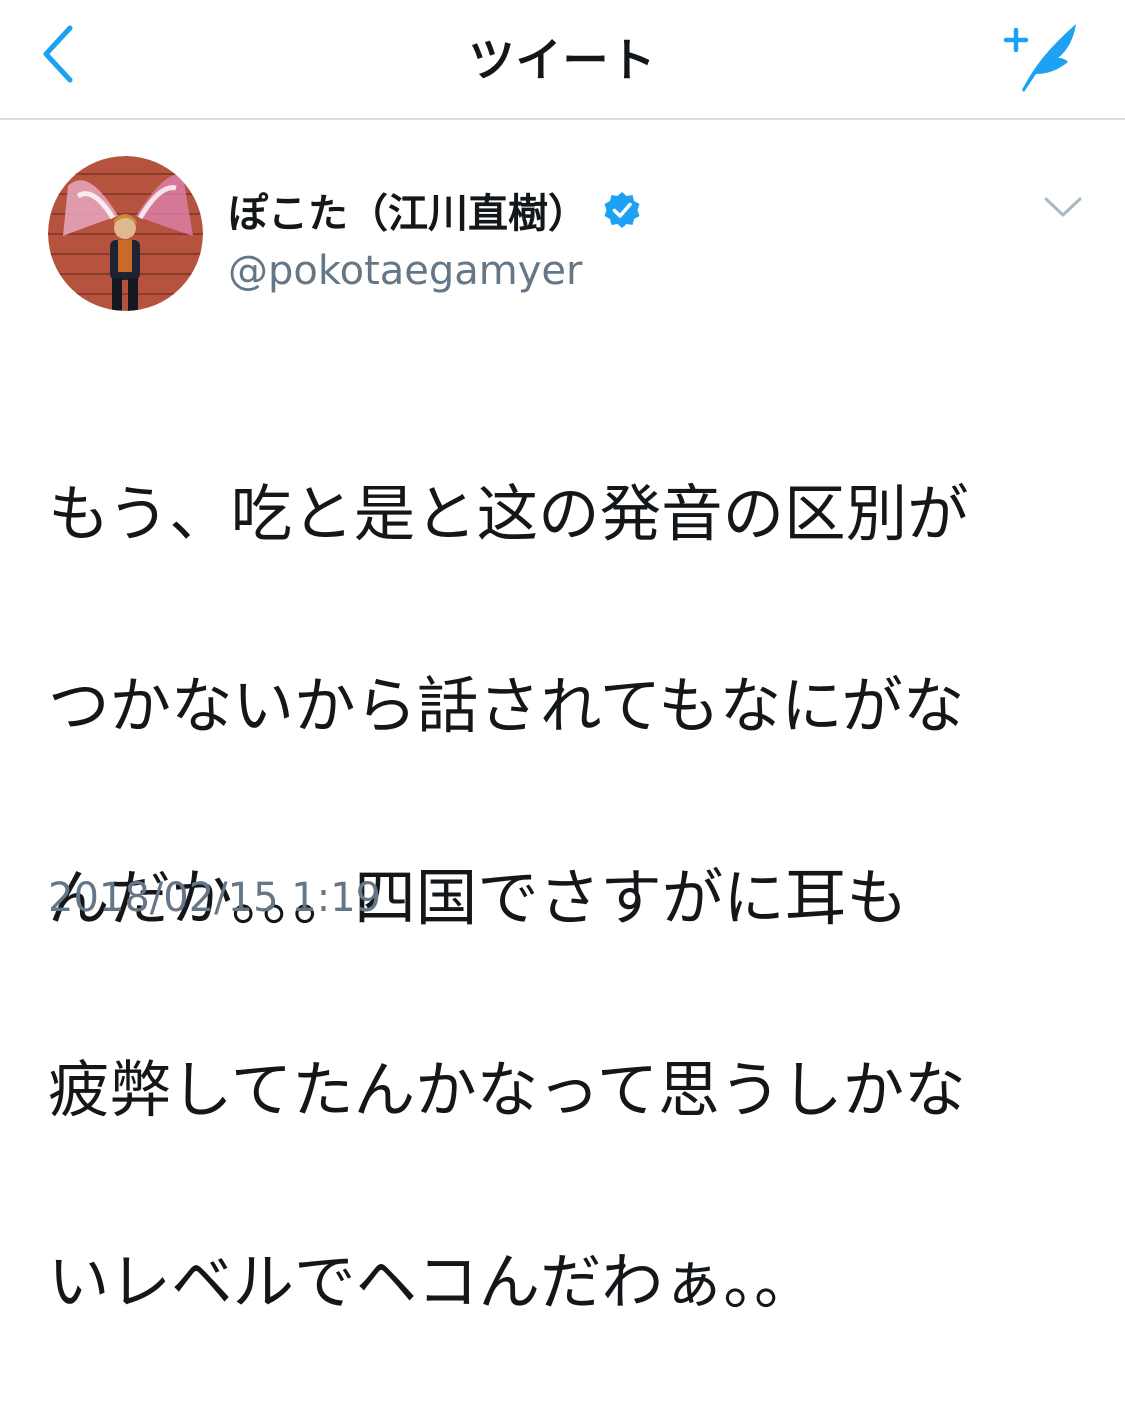 The image size is (1125, 1426). Describe the element at coordinates (125, 233) in the screenshot. I see `avatar` at that location.